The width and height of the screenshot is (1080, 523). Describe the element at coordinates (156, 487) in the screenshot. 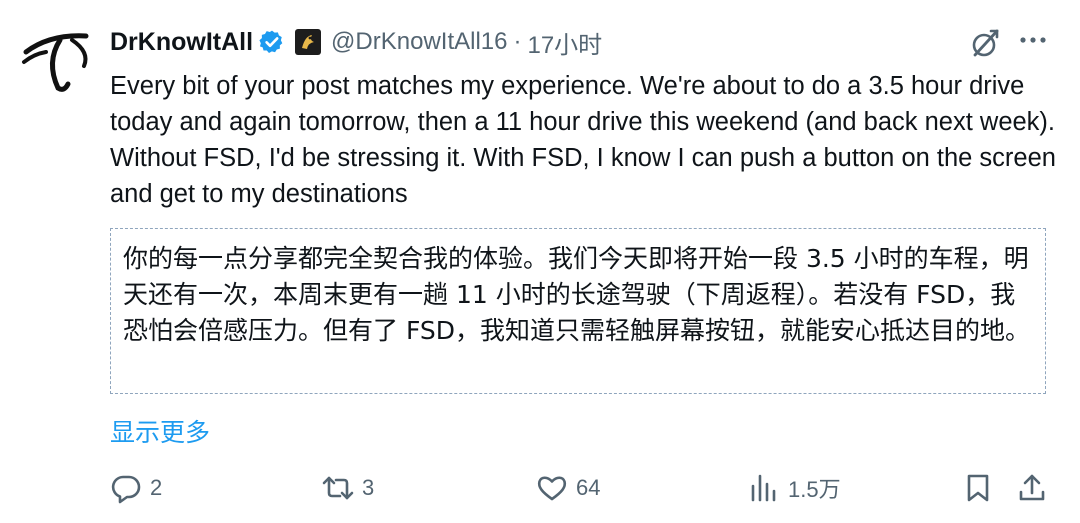

I see `reply-count: 2` at that location.